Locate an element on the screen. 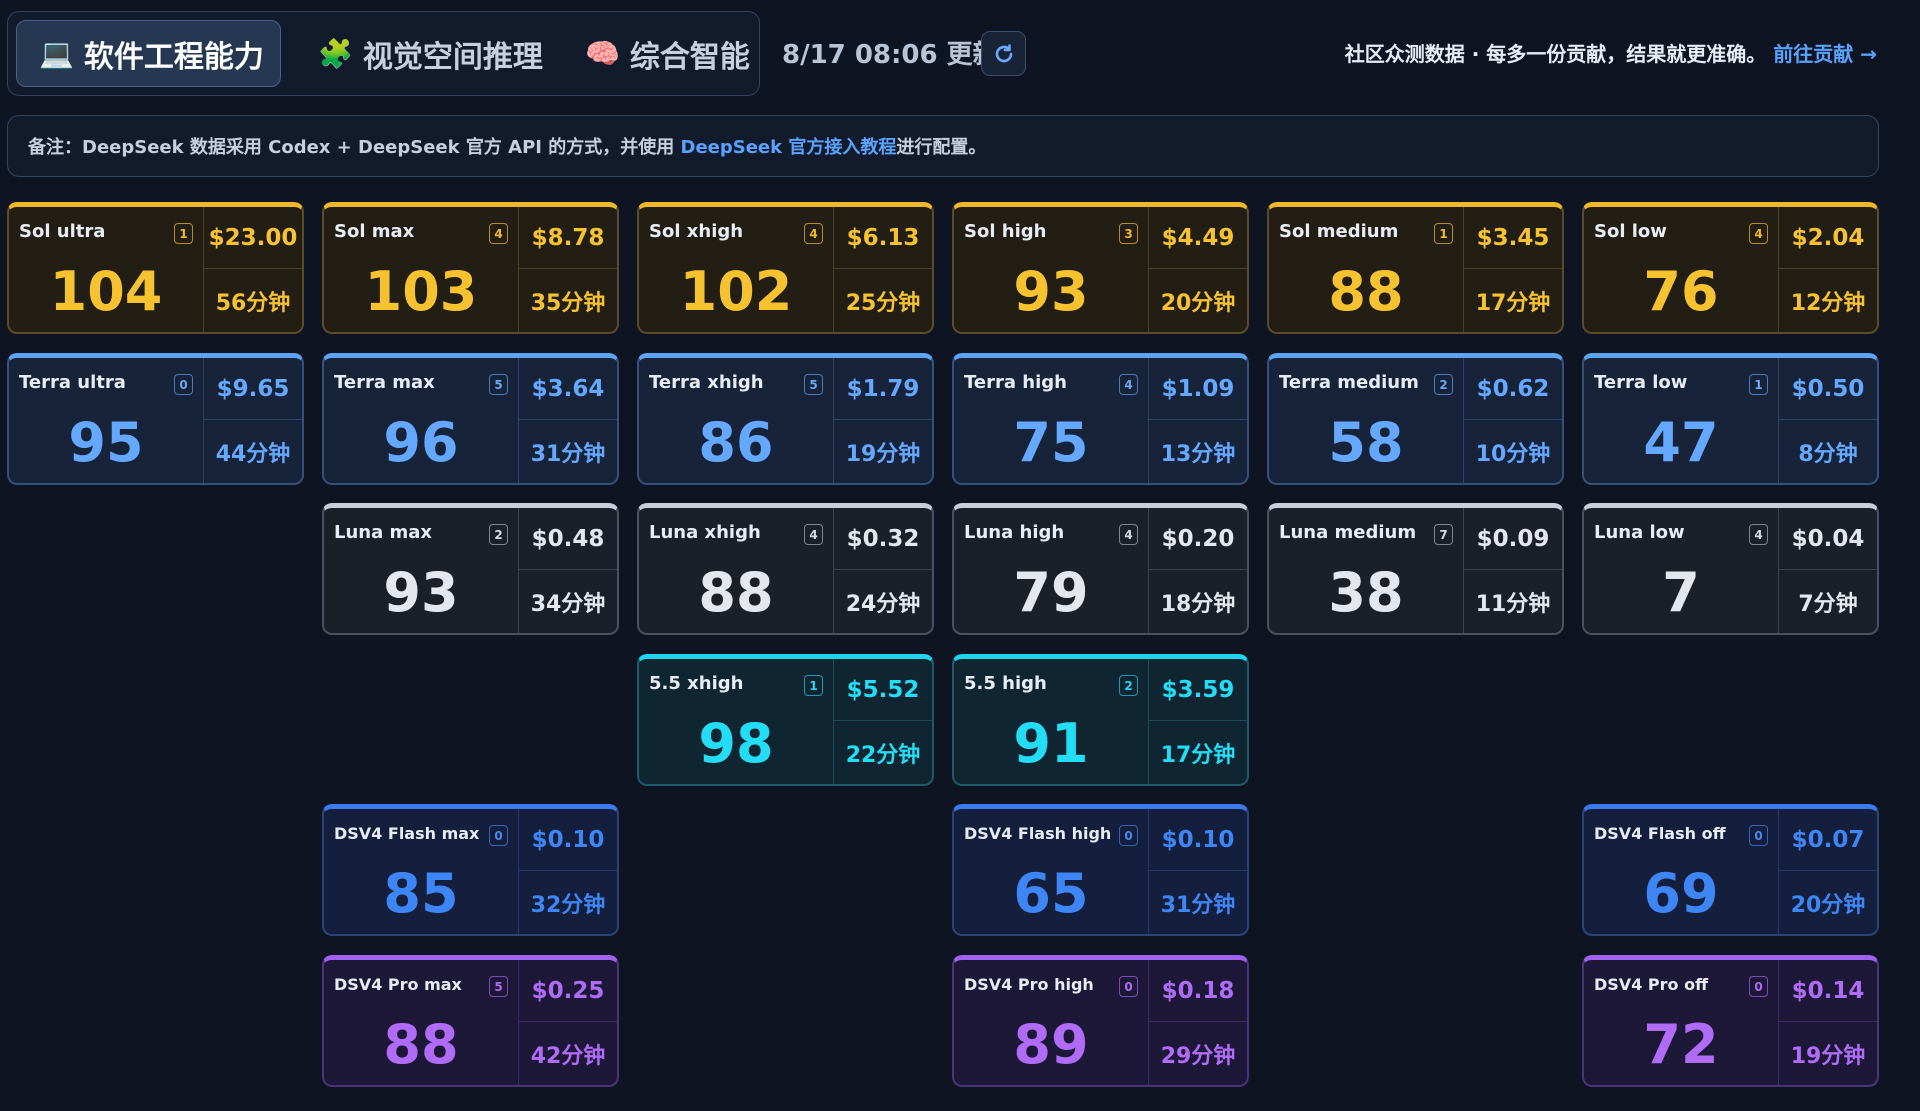 The height and width of the screenshot is (1111, 1920). model-card-dsv4-pro-high: DSV4 Pro high 0 89 $0.18 29分钟 is located at coordinates (1100, 1021).